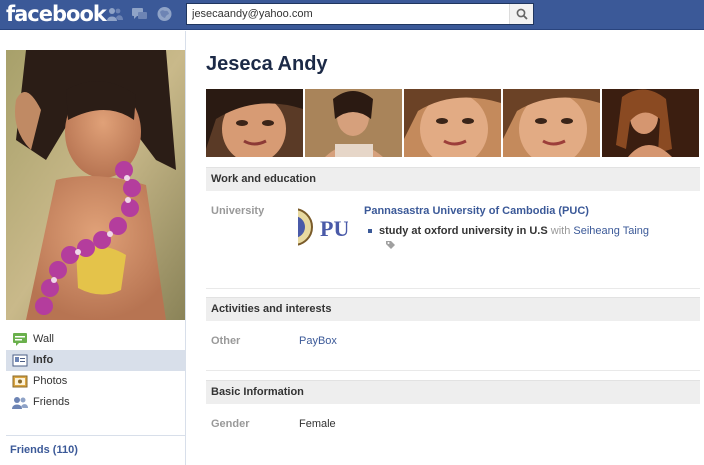 Image resolution: width=704 pixels, height=465 pixels. I want to click on photos-icon, so click(20, 381).